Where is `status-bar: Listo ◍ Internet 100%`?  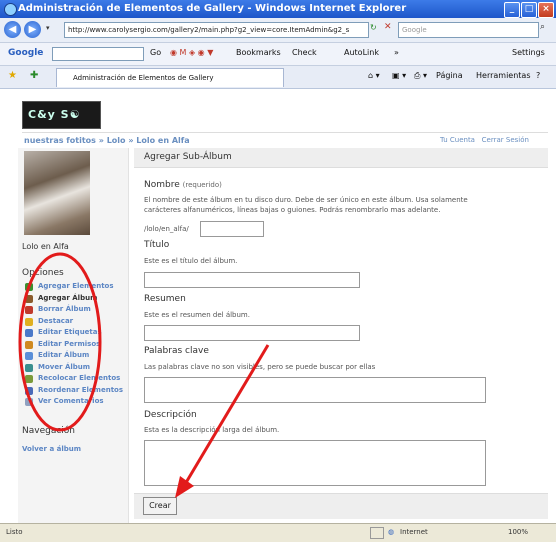
status-bar: Listo ◍ Internet 100% is located at coordinates (278, 532).